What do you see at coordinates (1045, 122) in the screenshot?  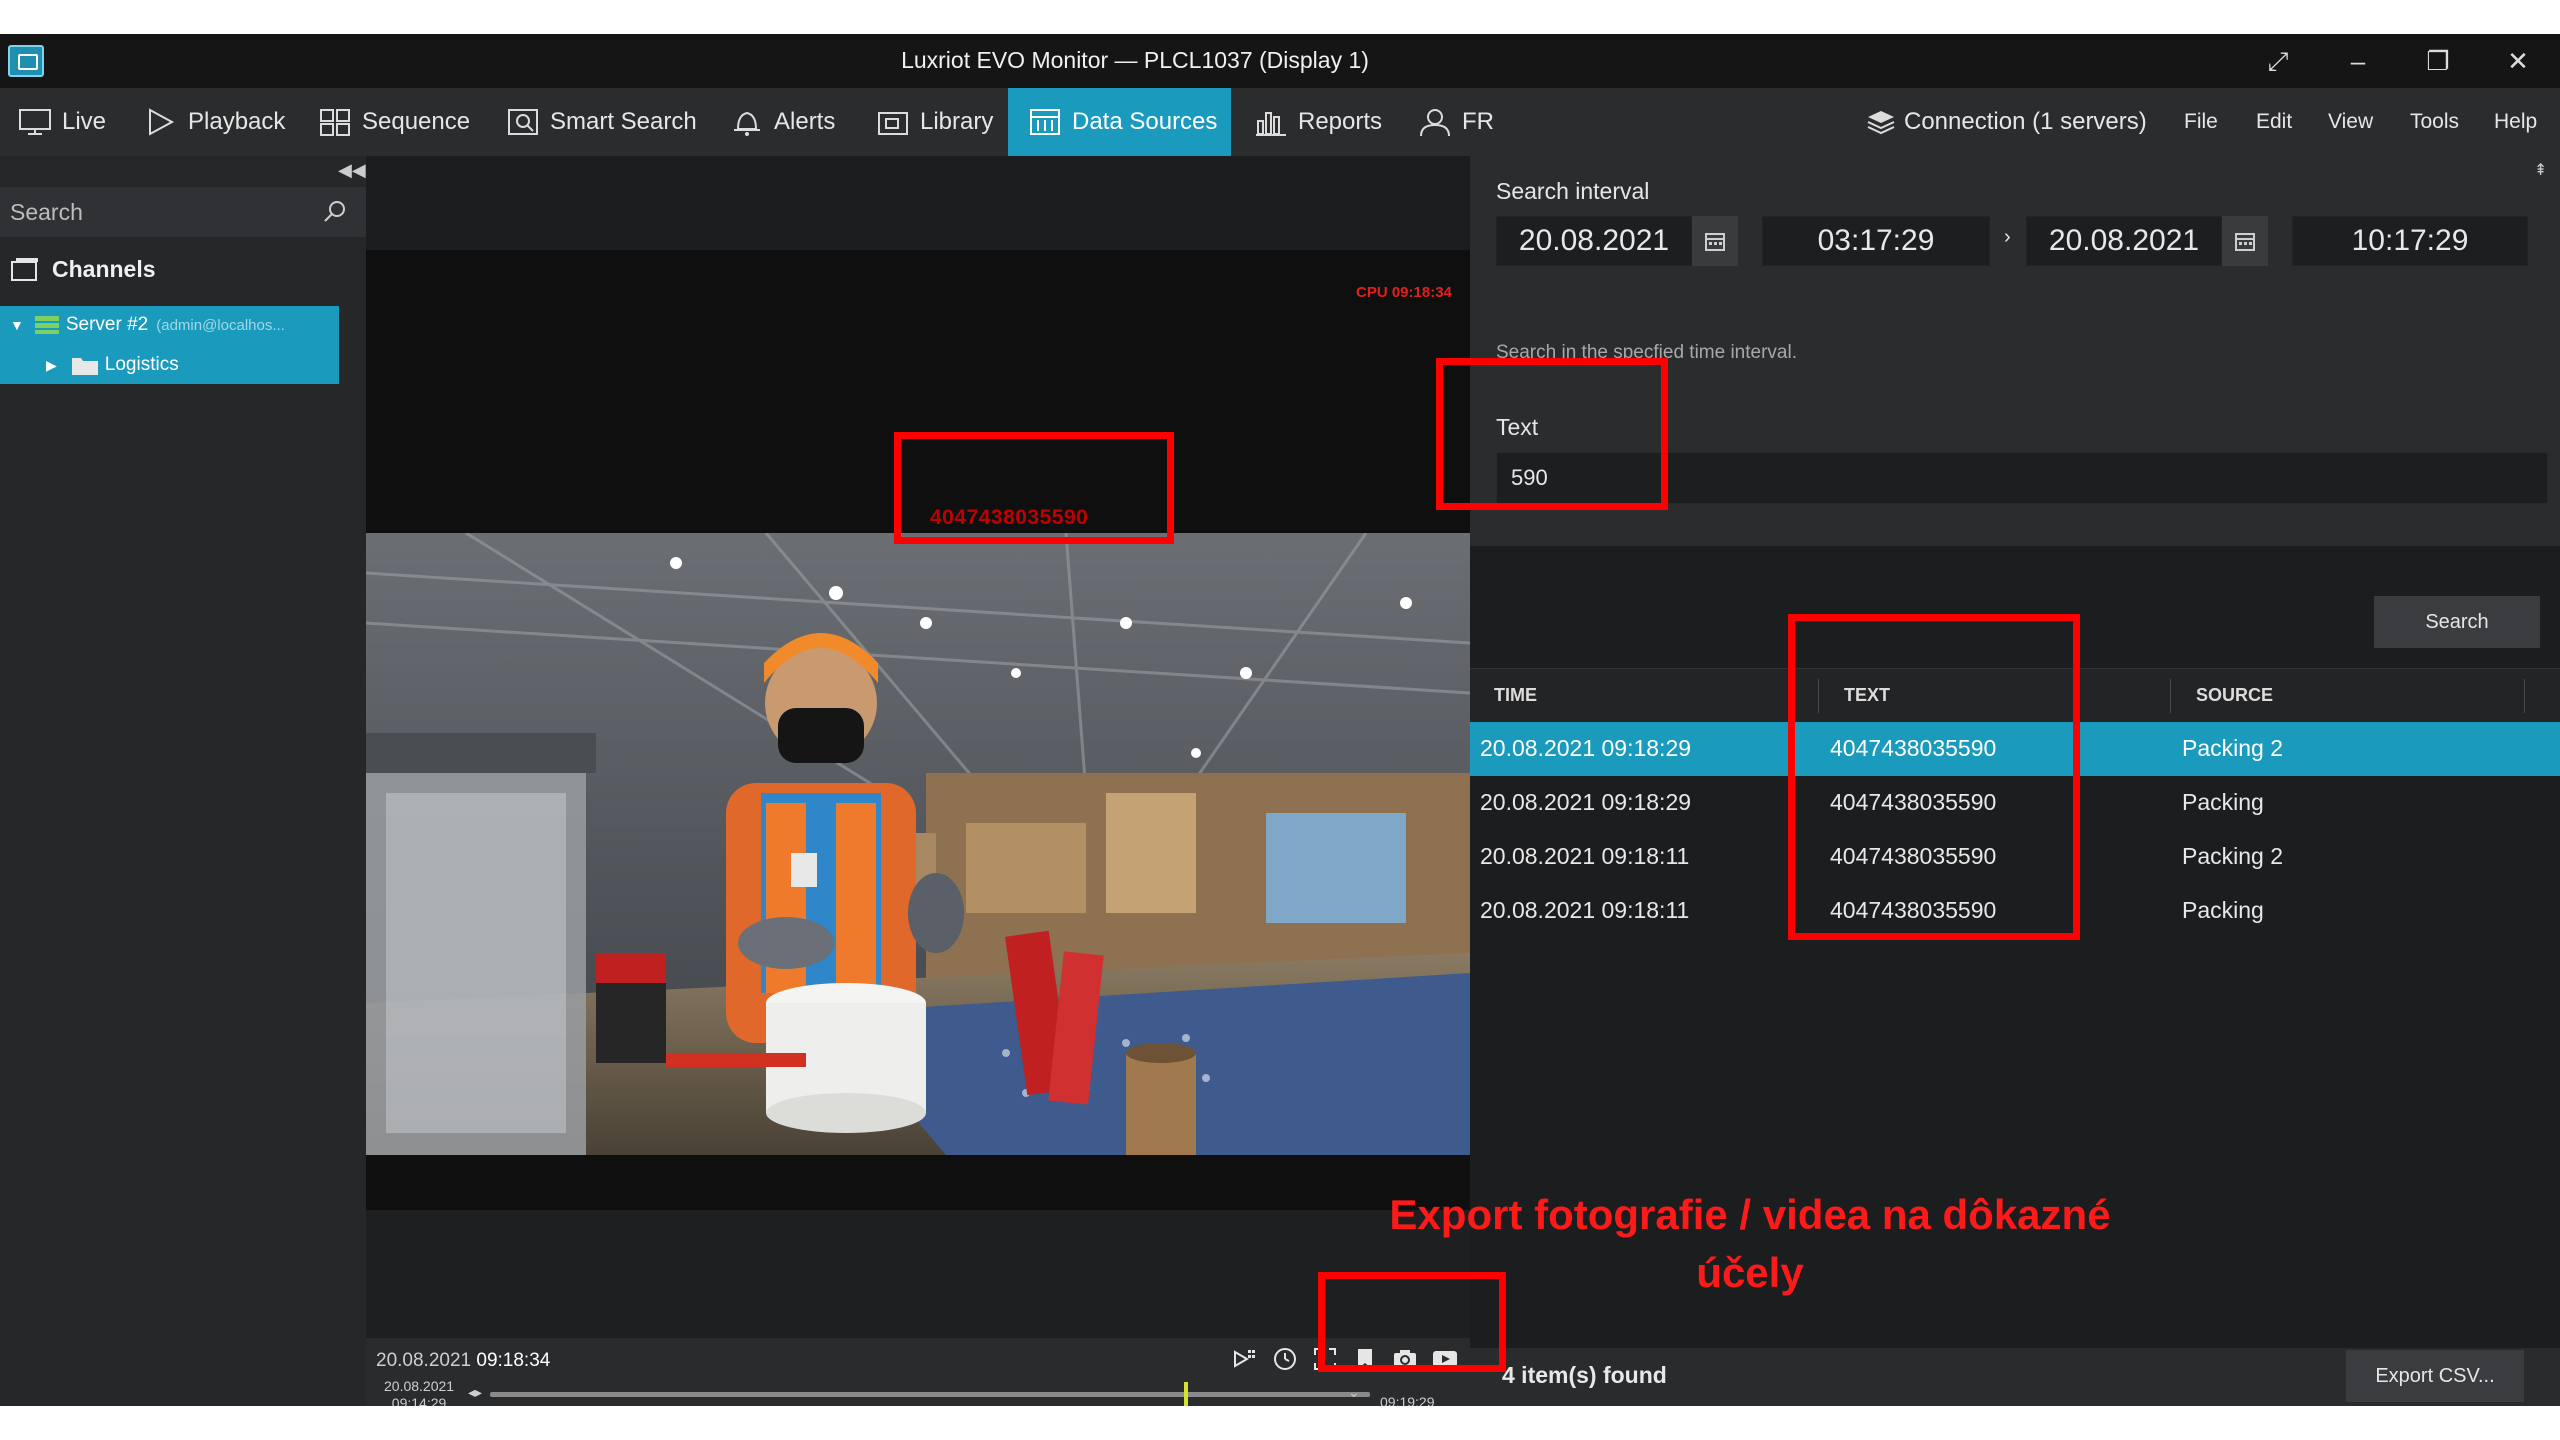 I see `data-sources-icon` at bounding box center [1045, 122].